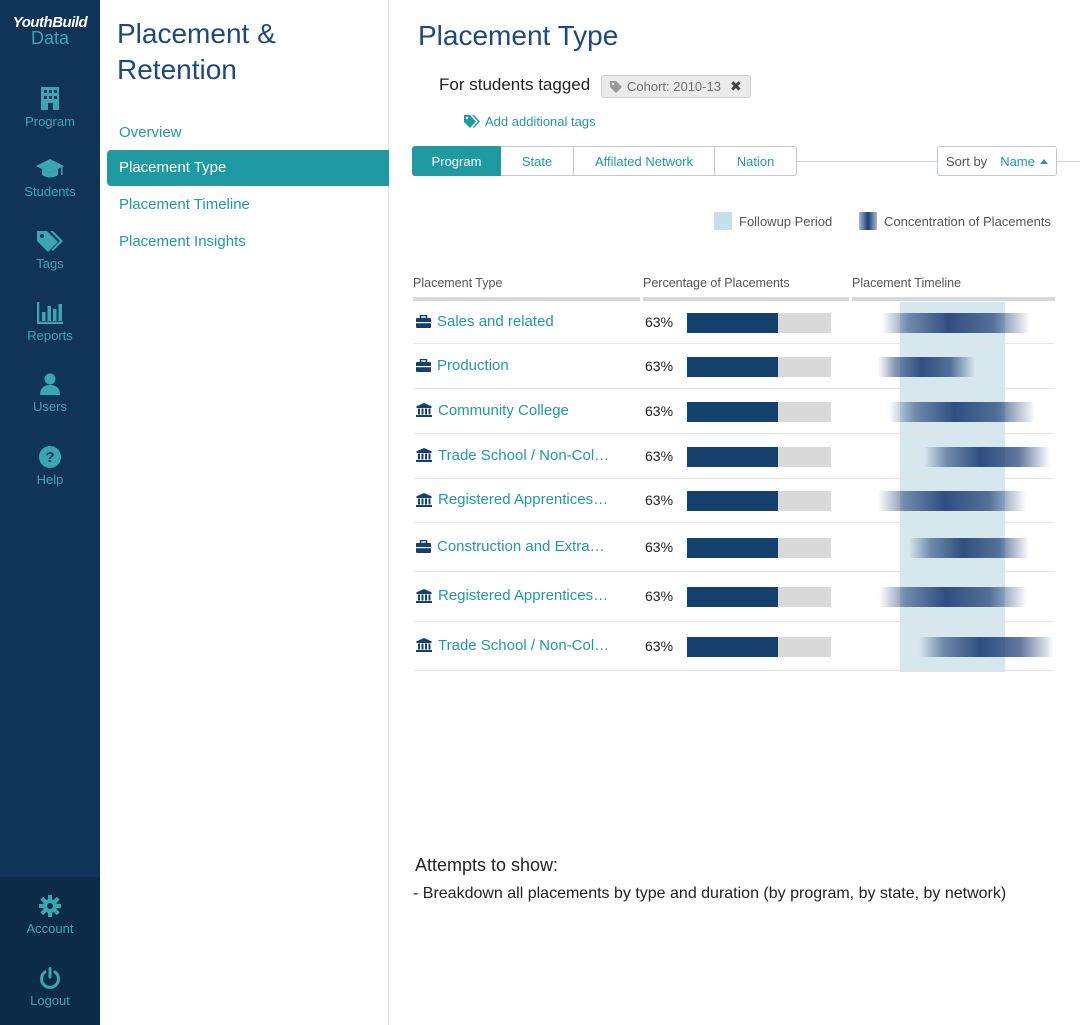 The height and width of the screenshot is (1025, 1080). Describe the element at coordinates (50, 1000) in the screenshot. I see `rail-label: Logout` at that location.